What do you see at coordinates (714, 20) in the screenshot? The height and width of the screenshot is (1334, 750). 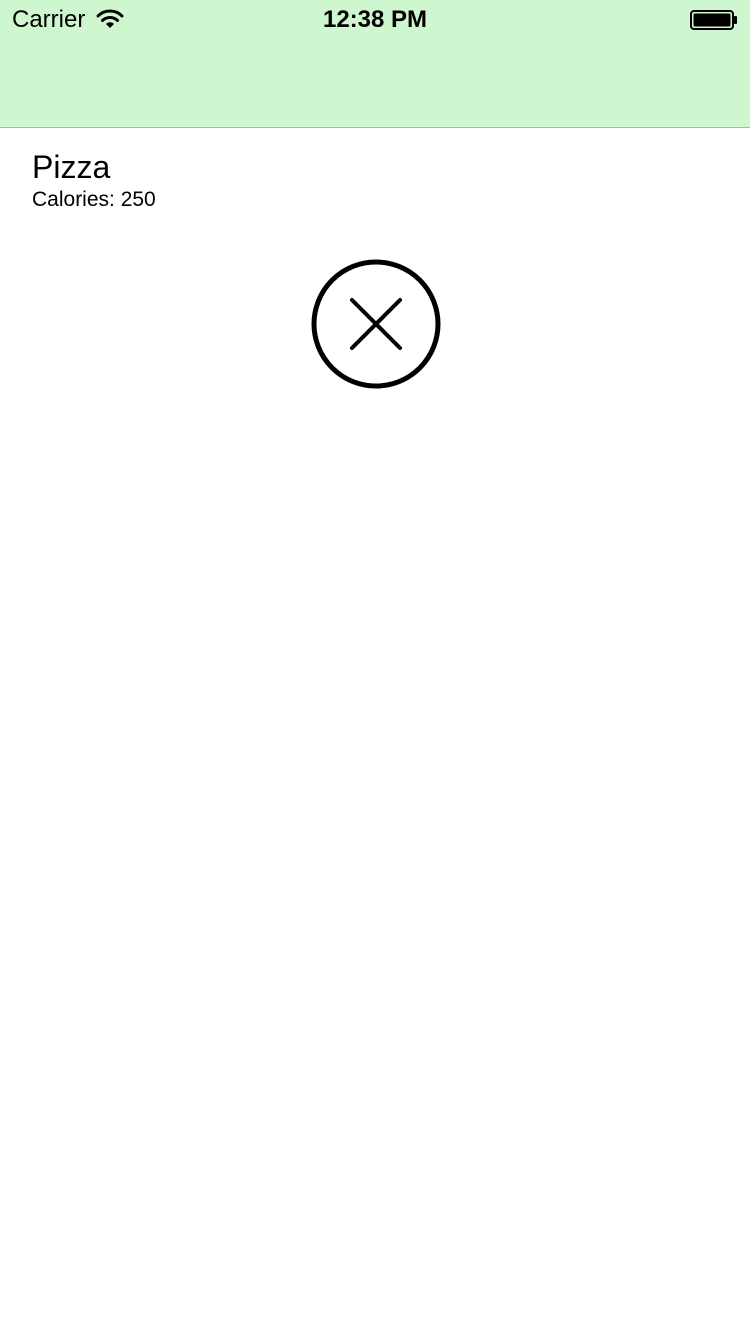 I see `battery-icon` at bounding box center [714, 20].